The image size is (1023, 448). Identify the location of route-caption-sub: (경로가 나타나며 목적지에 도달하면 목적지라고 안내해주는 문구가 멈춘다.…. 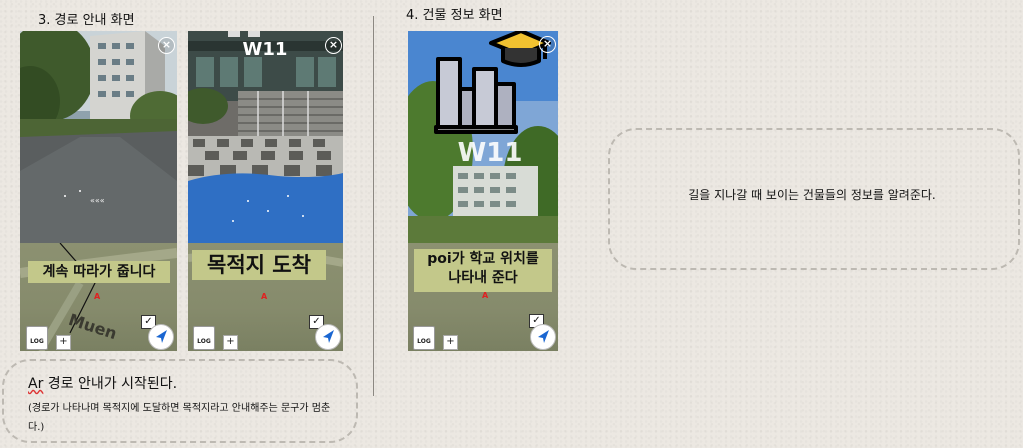
(179, 418).